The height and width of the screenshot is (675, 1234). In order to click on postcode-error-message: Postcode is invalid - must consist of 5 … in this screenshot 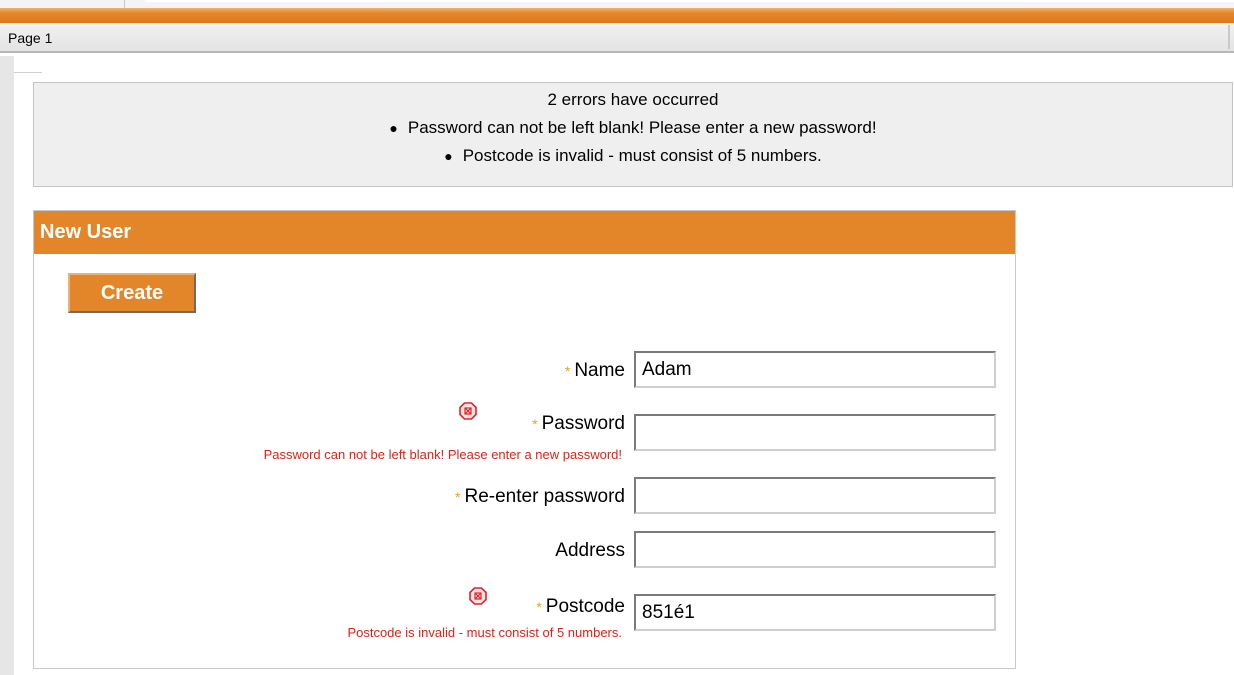, I will do `click(484, 632)`.